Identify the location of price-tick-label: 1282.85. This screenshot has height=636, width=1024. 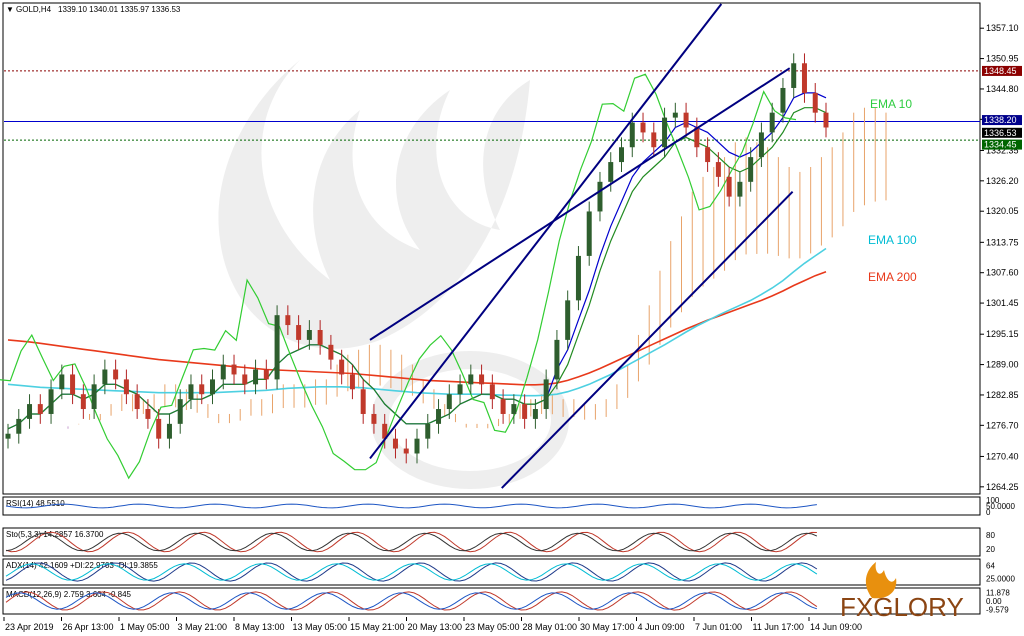
(1002, 395).